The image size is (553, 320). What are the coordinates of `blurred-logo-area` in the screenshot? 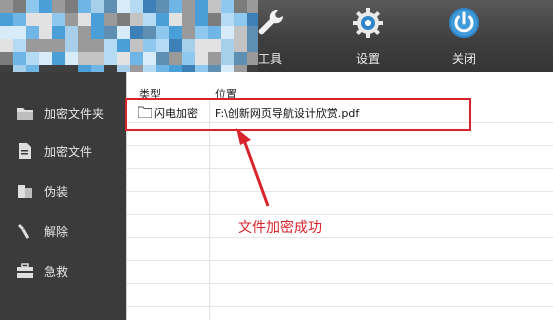 It's located at (129, 41).